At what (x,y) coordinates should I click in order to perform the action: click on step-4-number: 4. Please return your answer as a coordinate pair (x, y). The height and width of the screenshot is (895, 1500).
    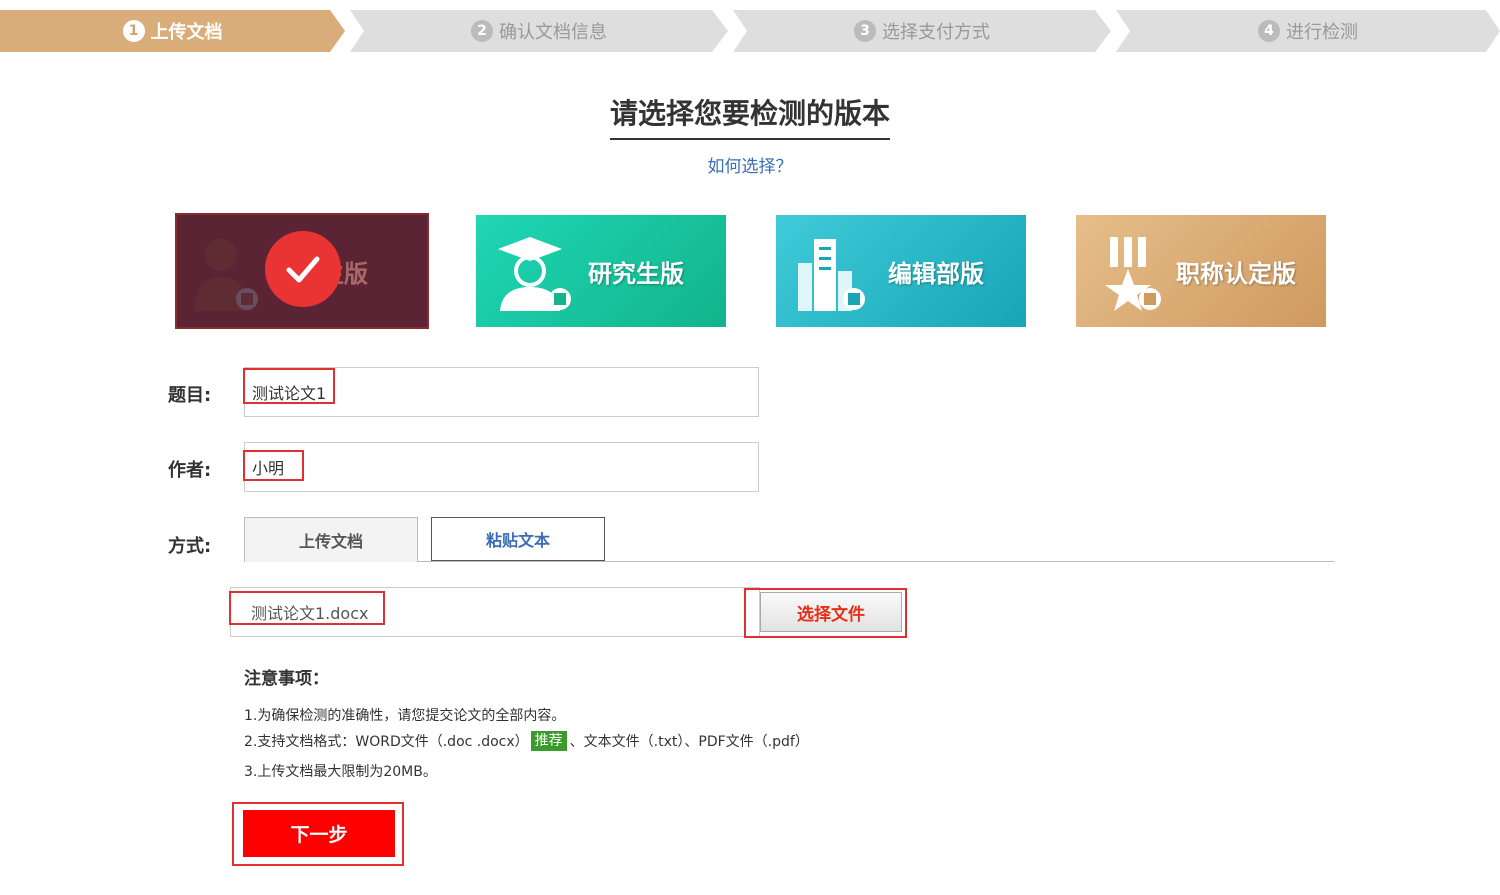
    Looking at the image, I should click on (1269, 31).